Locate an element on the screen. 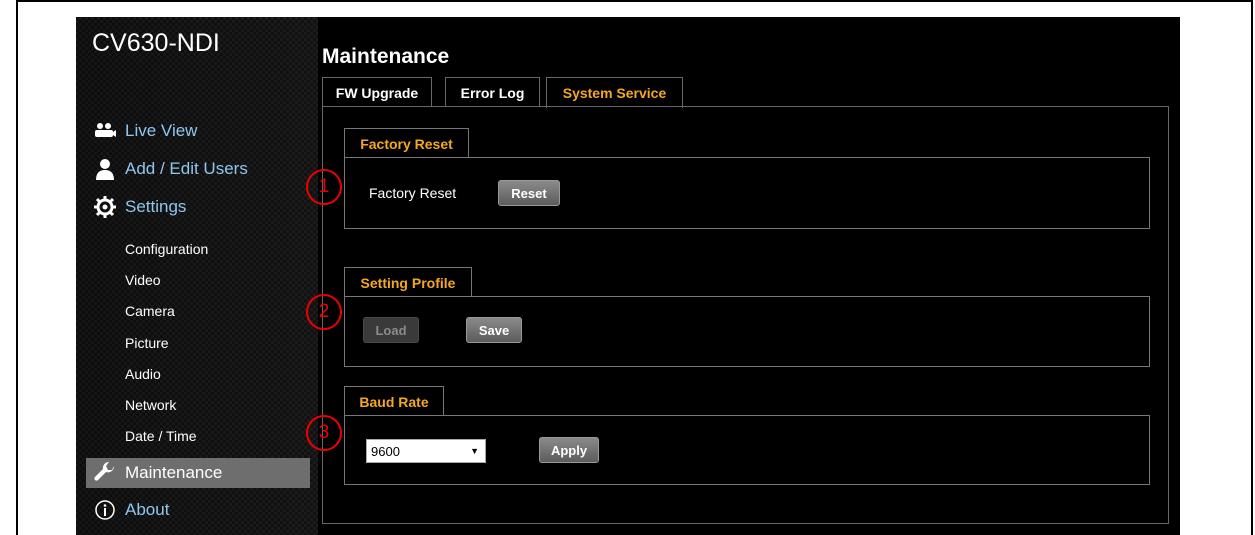 The image size is (1255, 535). baud-rate-value: 9600 is located at coordinates (385, 451).